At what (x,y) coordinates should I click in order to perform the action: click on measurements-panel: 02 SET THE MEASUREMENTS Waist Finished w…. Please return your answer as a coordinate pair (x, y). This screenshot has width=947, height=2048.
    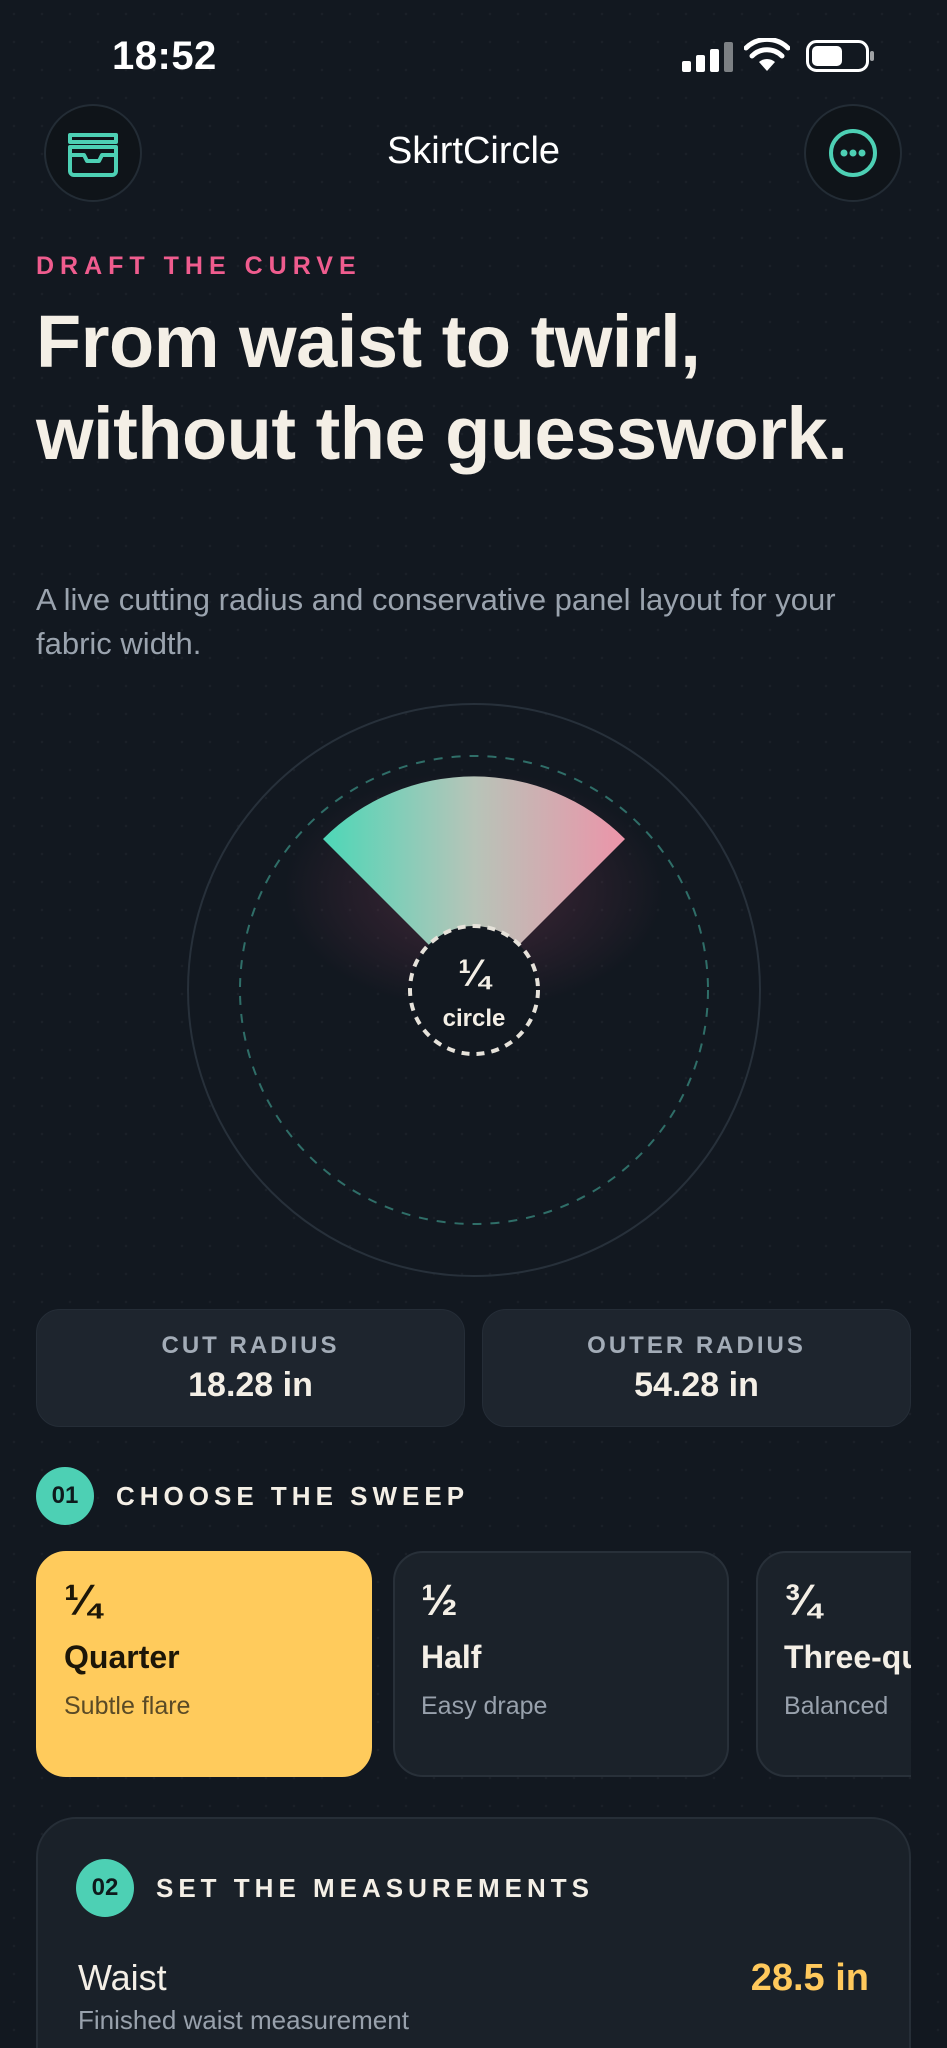
    Looking at the image, I should click on (473, 1932).